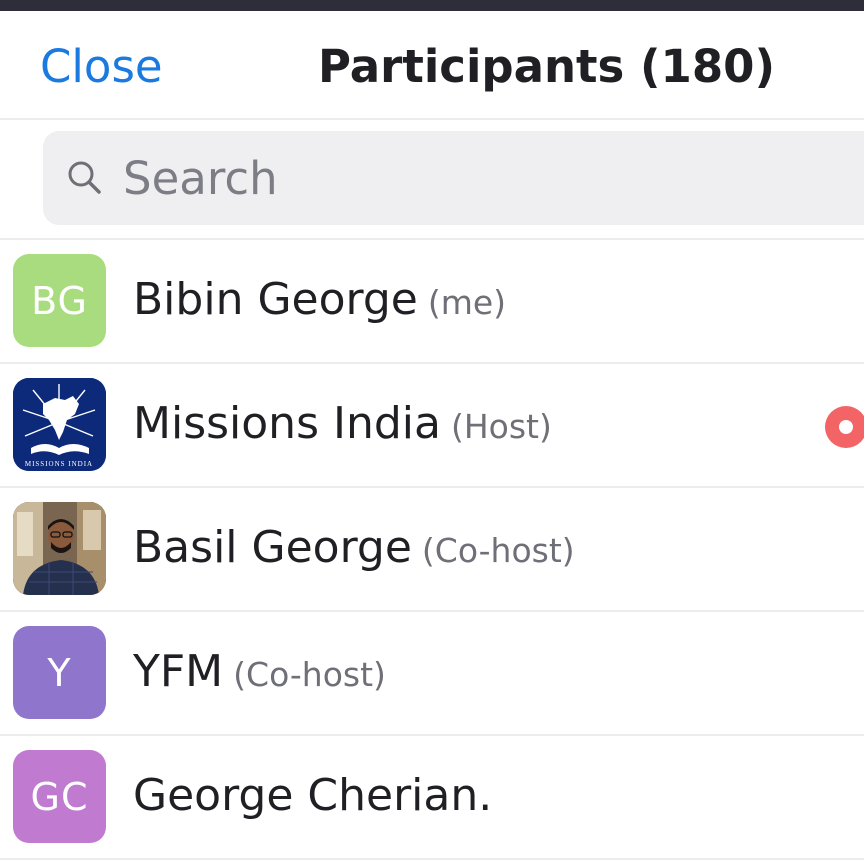 This screenshot has height=864, width=864. I want to click on participant-row: BG Bibin George (me), so click(432, 302).